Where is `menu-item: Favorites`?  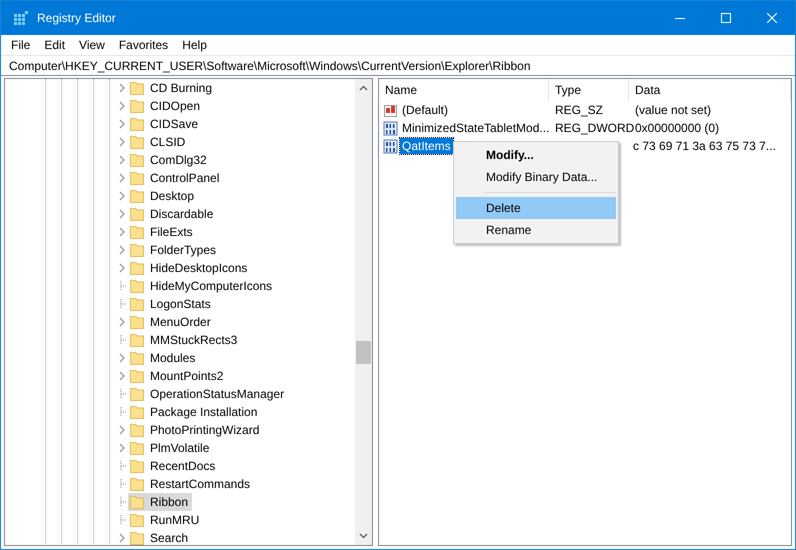
menu-item: Favorites is located at coordinates (144, 45).